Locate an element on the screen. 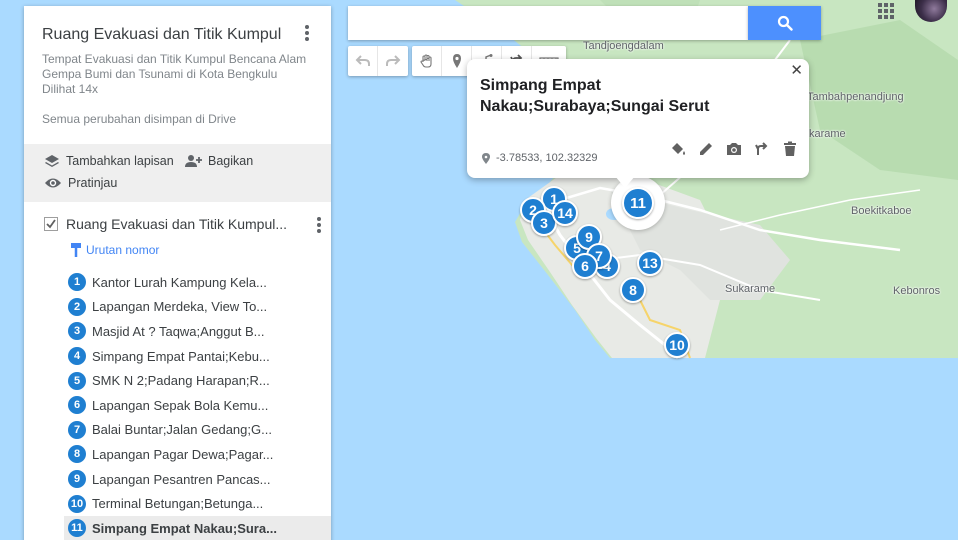  more-options-icon is located at coordinates (307, 35).